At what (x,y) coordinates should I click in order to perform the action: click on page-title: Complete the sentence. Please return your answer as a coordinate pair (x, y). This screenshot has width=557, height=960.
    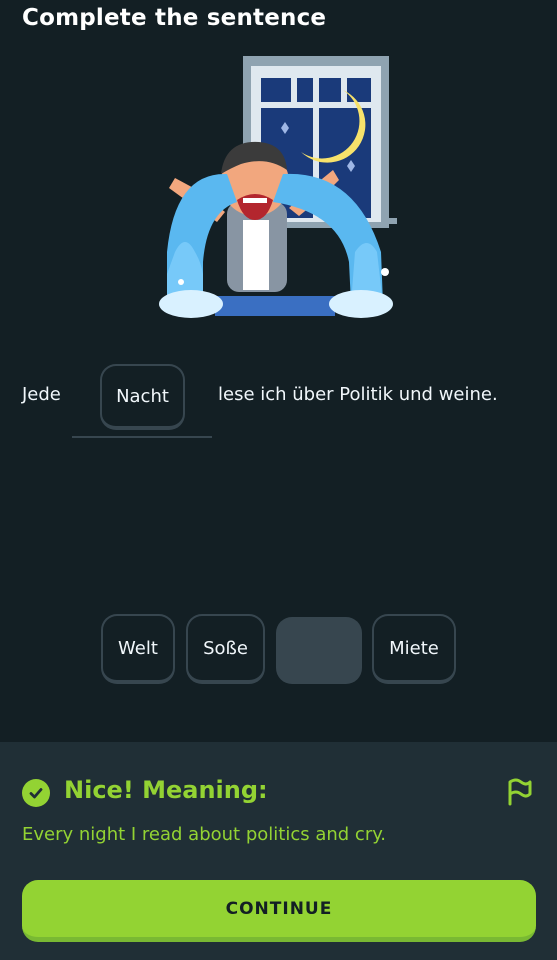
    Looking at the image, I should click on (174, 18).